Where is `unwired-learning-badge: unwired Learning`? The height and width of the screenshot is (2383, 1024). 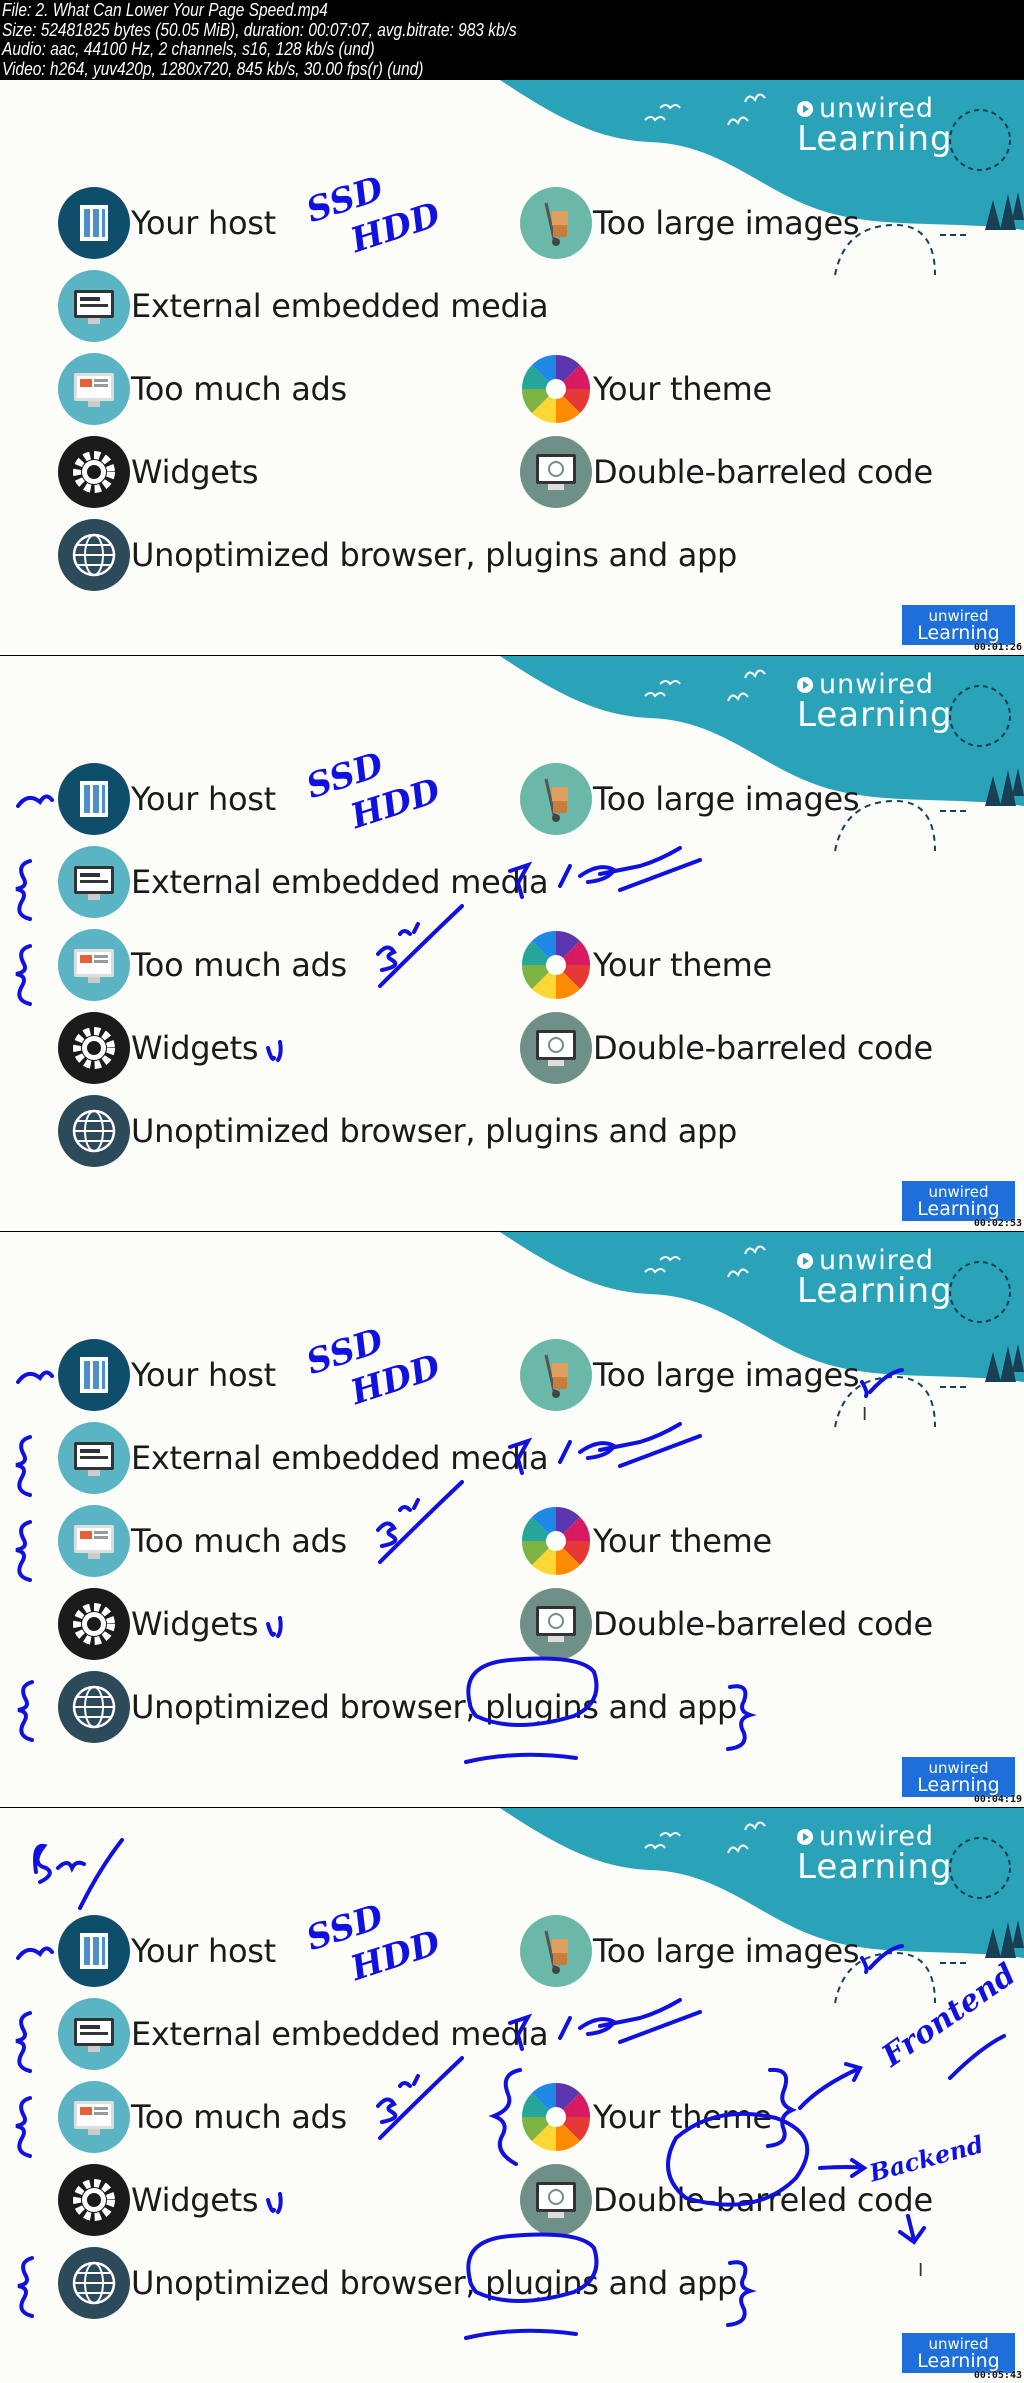
unwired-learning-badge: unwired Learning is located at coordinates (958, 625).